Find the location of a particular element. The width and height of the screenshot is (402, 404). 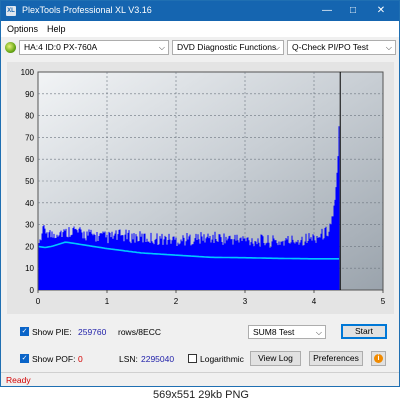

x-tick-label: 0 is located at coordinates (38, 301).